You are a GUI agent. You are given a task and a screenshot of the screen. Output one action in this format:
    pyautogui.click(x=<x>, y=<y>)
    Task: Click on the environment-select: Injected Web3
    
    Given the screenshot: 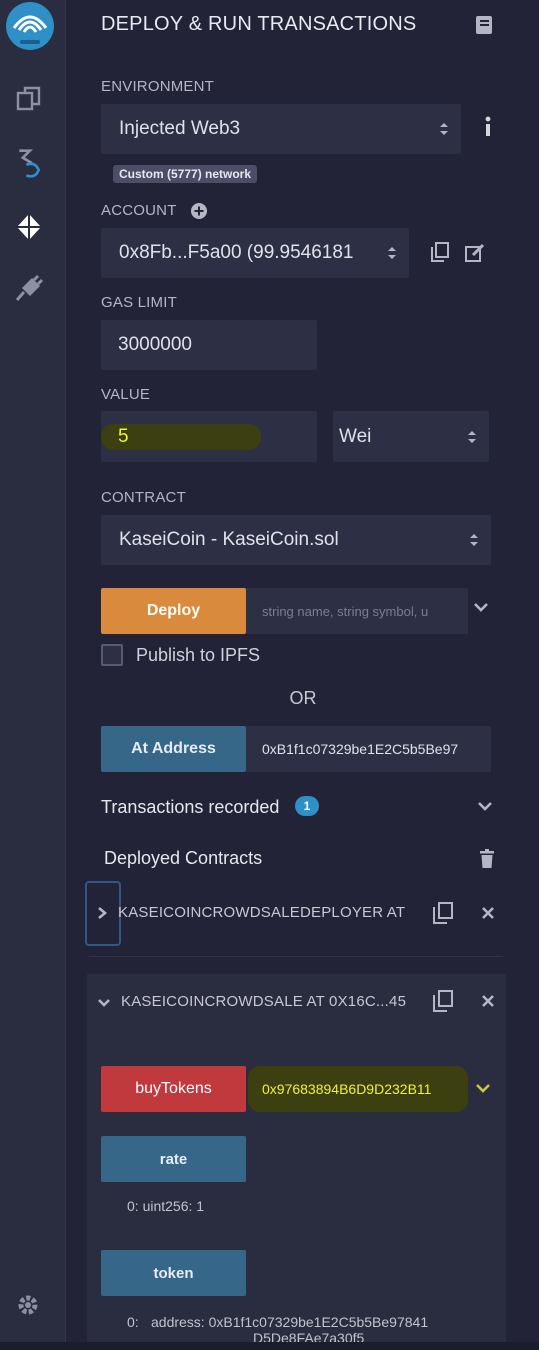 What is the action you would take?
    pyautogui.click(x=281, y=129)
    